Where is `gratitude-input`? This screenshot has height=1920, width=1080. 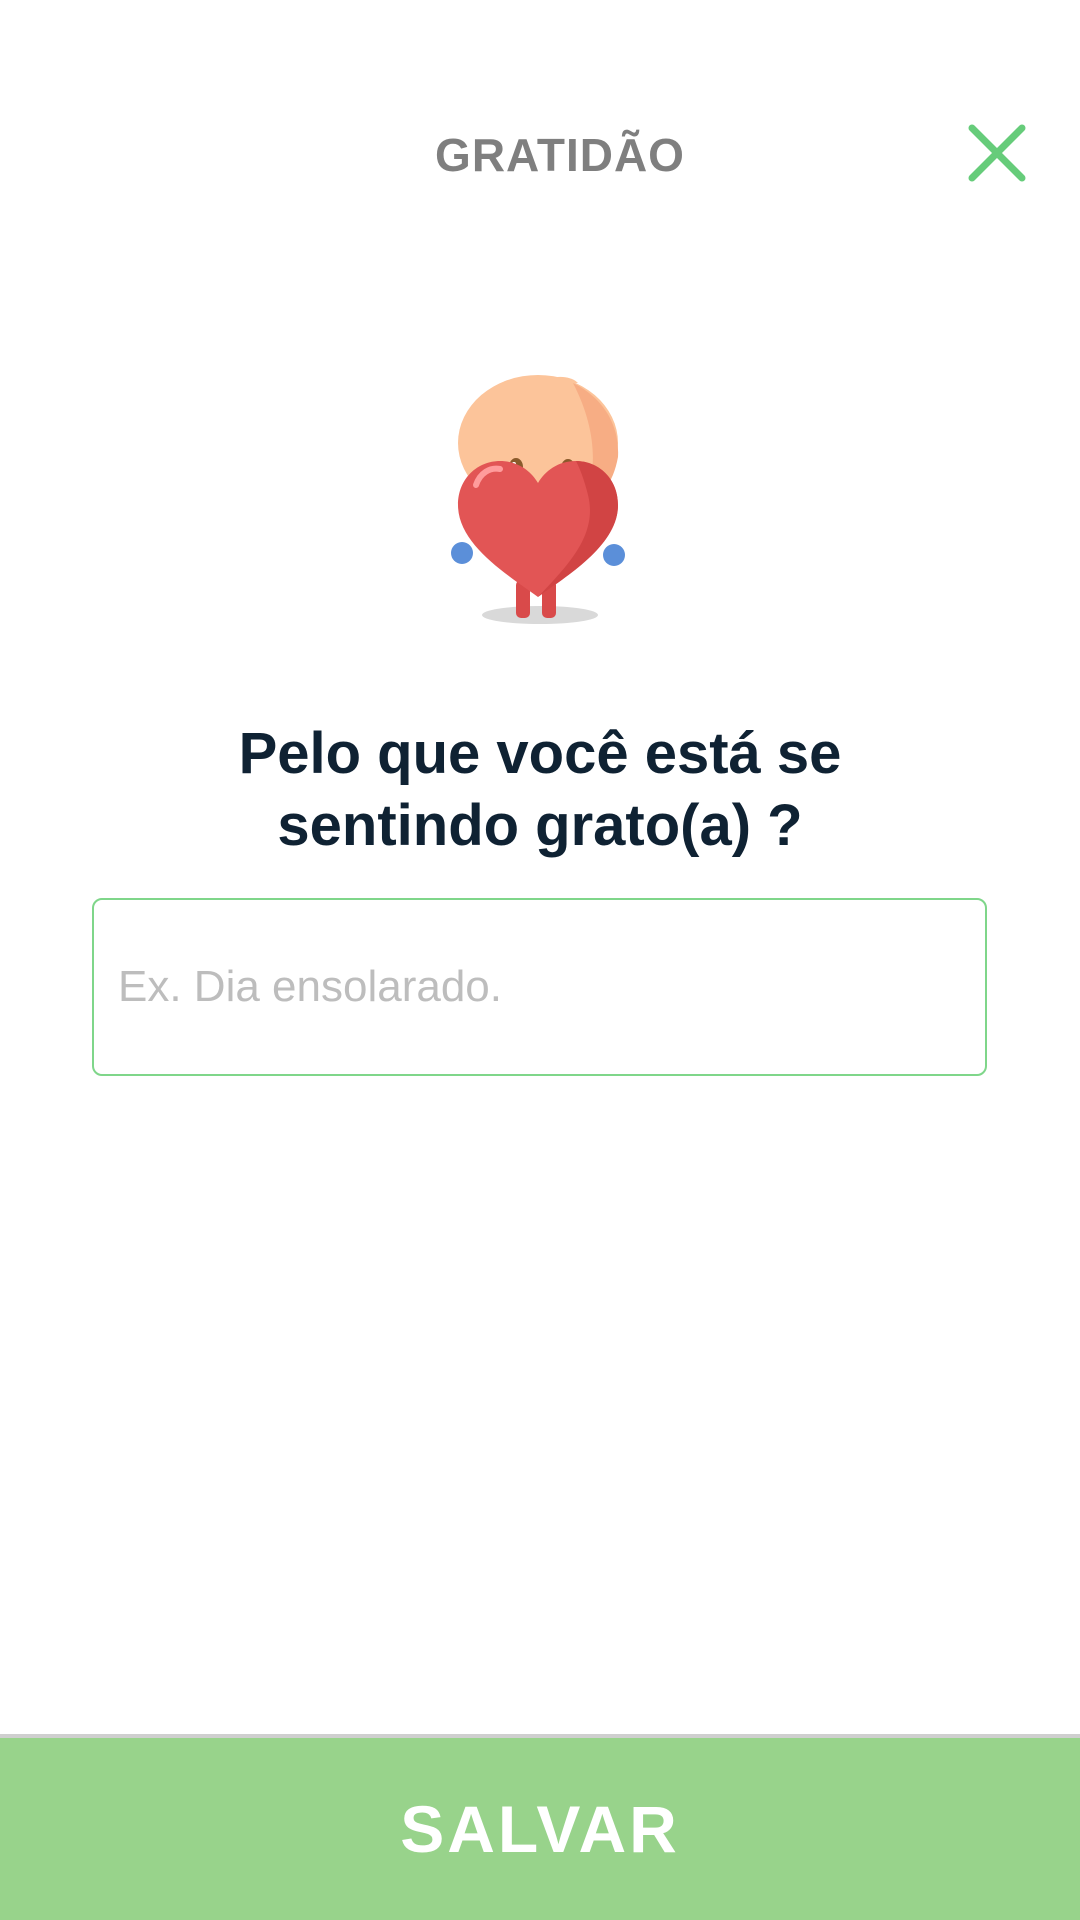 gratitude-input is located at coordinates (539, 987).